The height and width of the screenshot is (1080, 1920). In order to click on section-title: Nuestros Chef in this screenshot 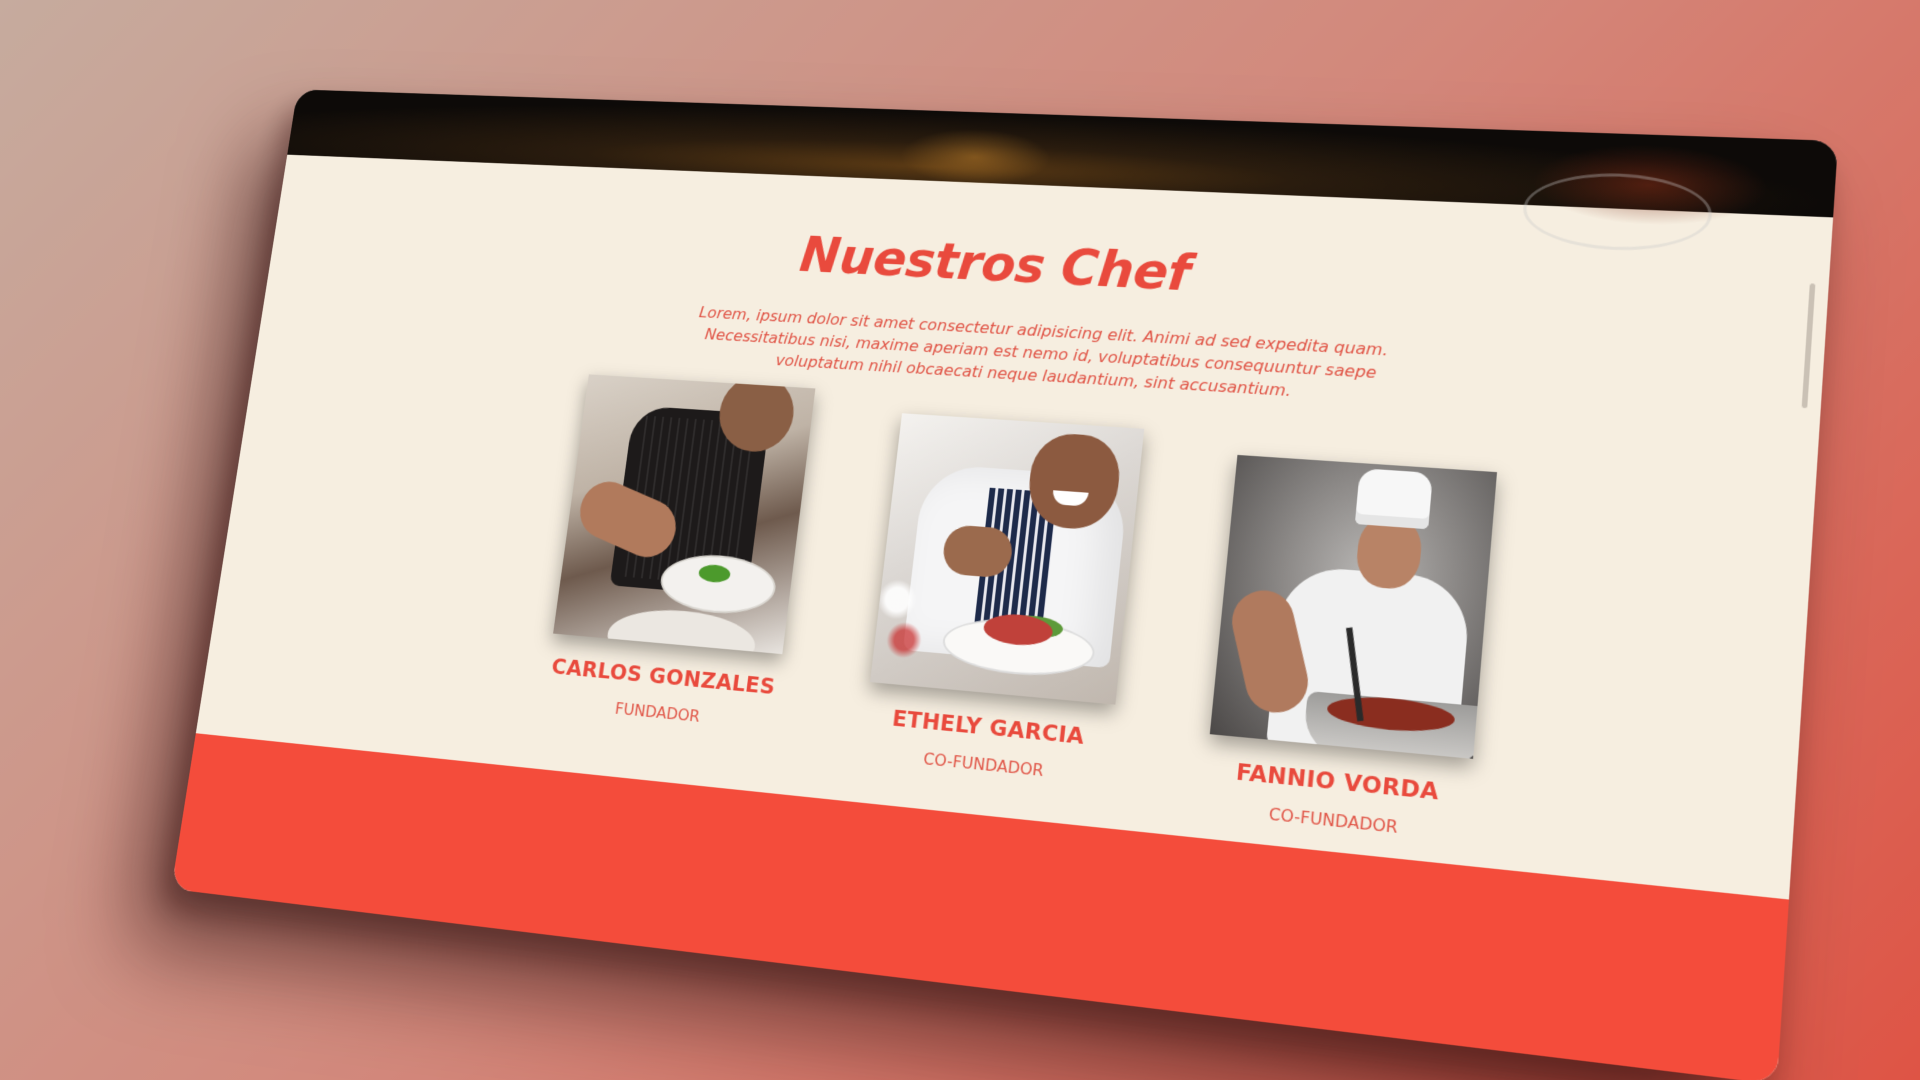, I will do `click(994, 265)`.